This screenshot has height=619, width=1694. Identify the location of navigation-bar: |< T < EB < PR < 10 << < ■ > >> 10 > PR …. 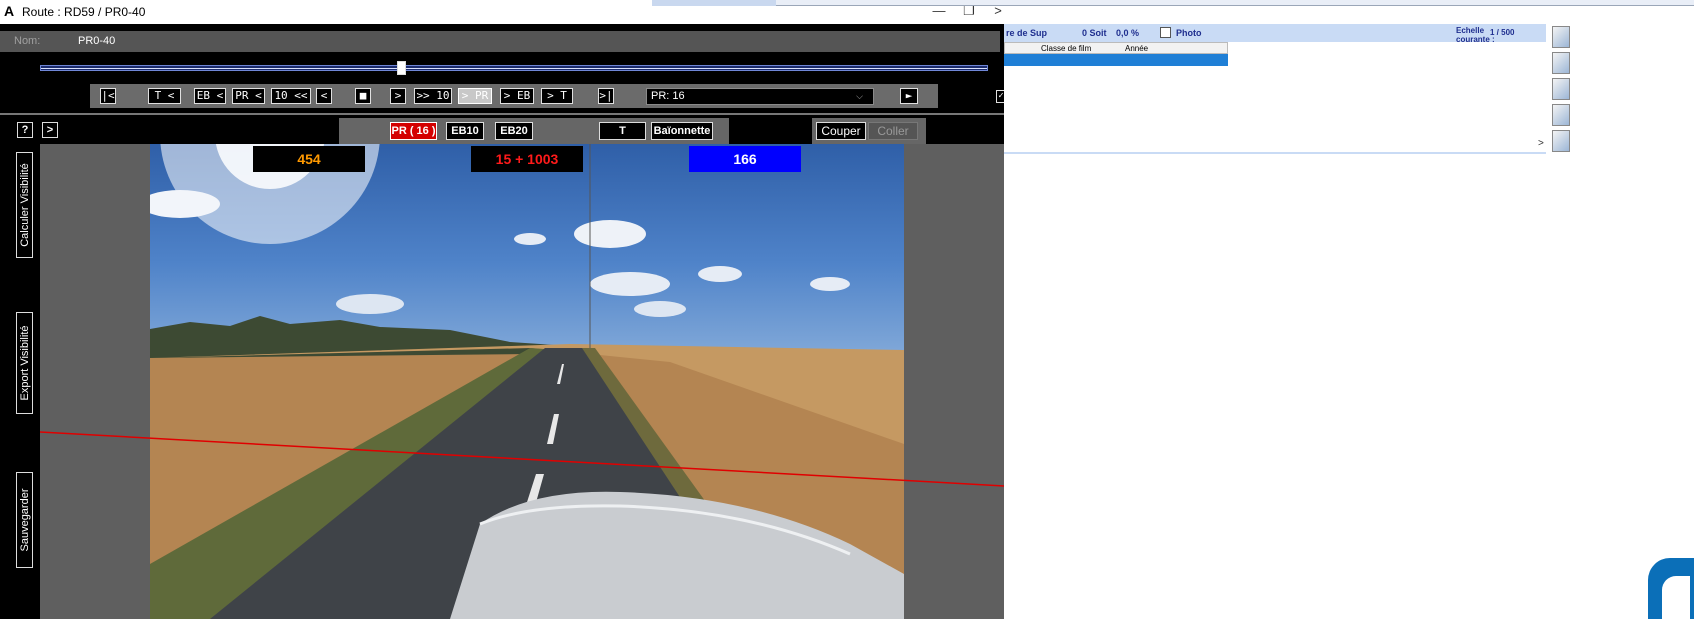
(514, 96).